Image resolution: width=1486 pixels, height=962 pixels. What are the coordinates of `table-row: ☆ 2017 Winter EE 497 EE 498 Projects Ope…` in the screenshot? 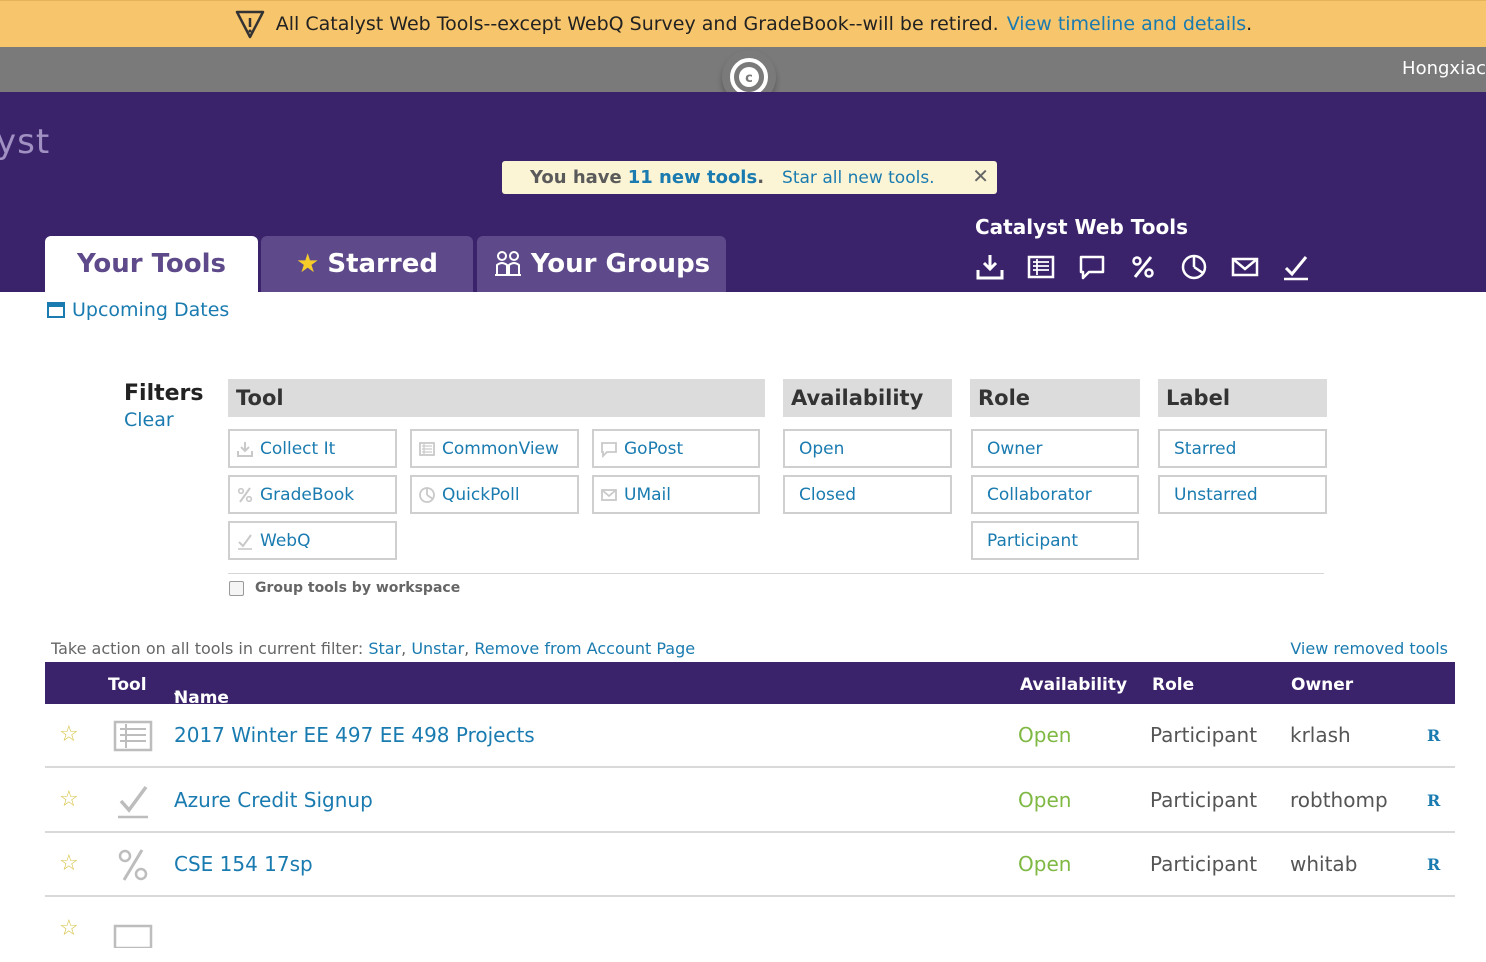 It's located at (750, 736).